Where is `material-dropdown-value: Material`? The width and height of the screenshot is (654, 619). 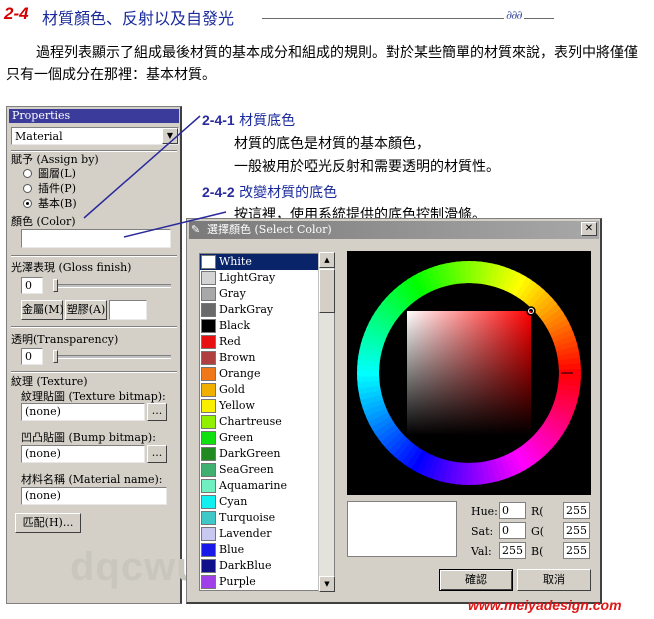 material-dropdown-value: Material is located at coordinates (39, 136).